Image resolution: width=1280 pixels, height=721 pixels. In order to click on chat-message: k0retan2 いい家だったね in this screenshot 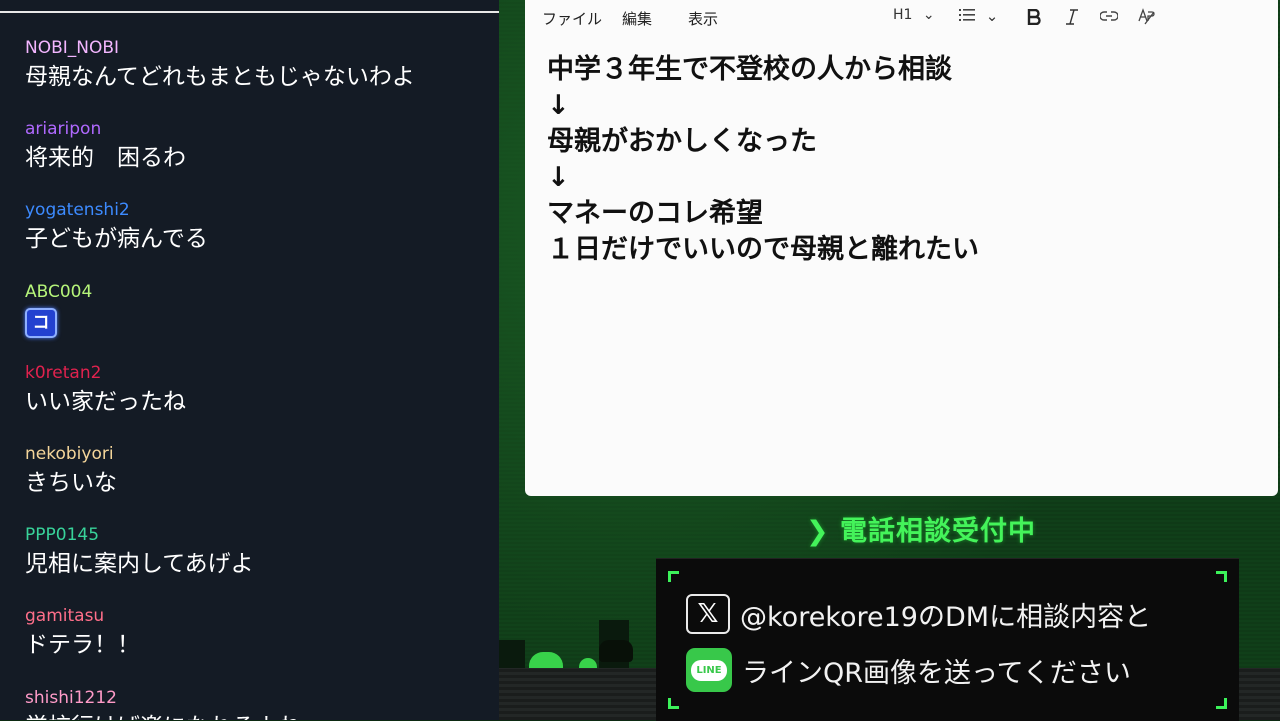, I will do `click(255, 390)`.